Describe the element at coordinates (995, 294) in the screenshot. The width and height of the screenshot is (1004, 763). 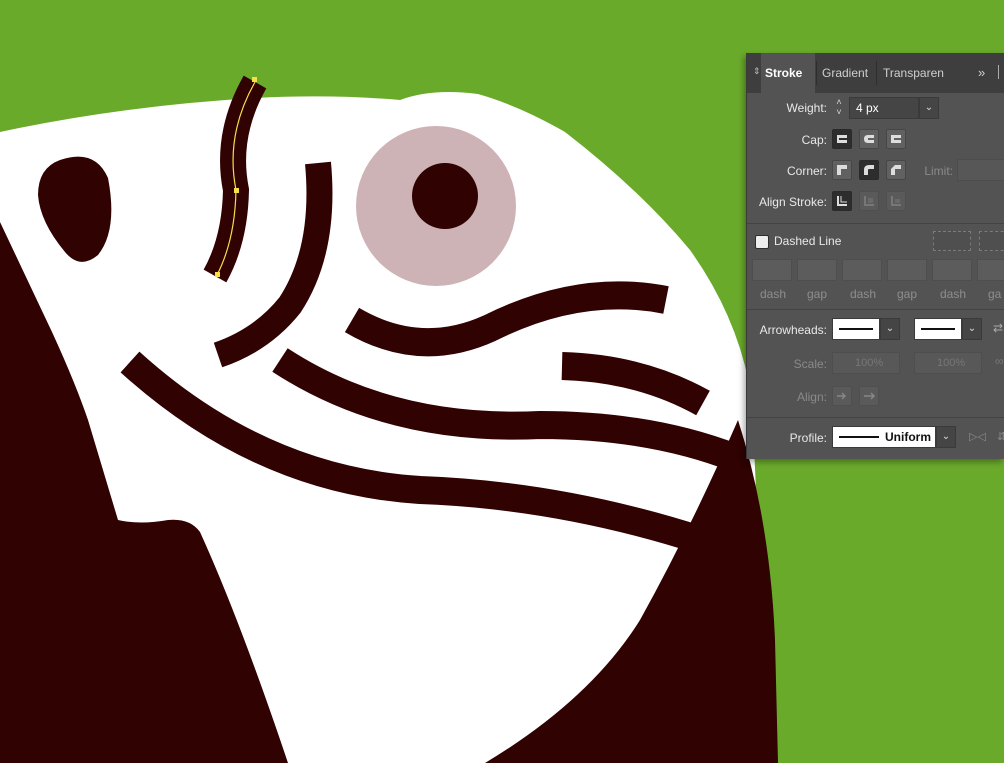
I see `gap-3-label: ga` at that location.